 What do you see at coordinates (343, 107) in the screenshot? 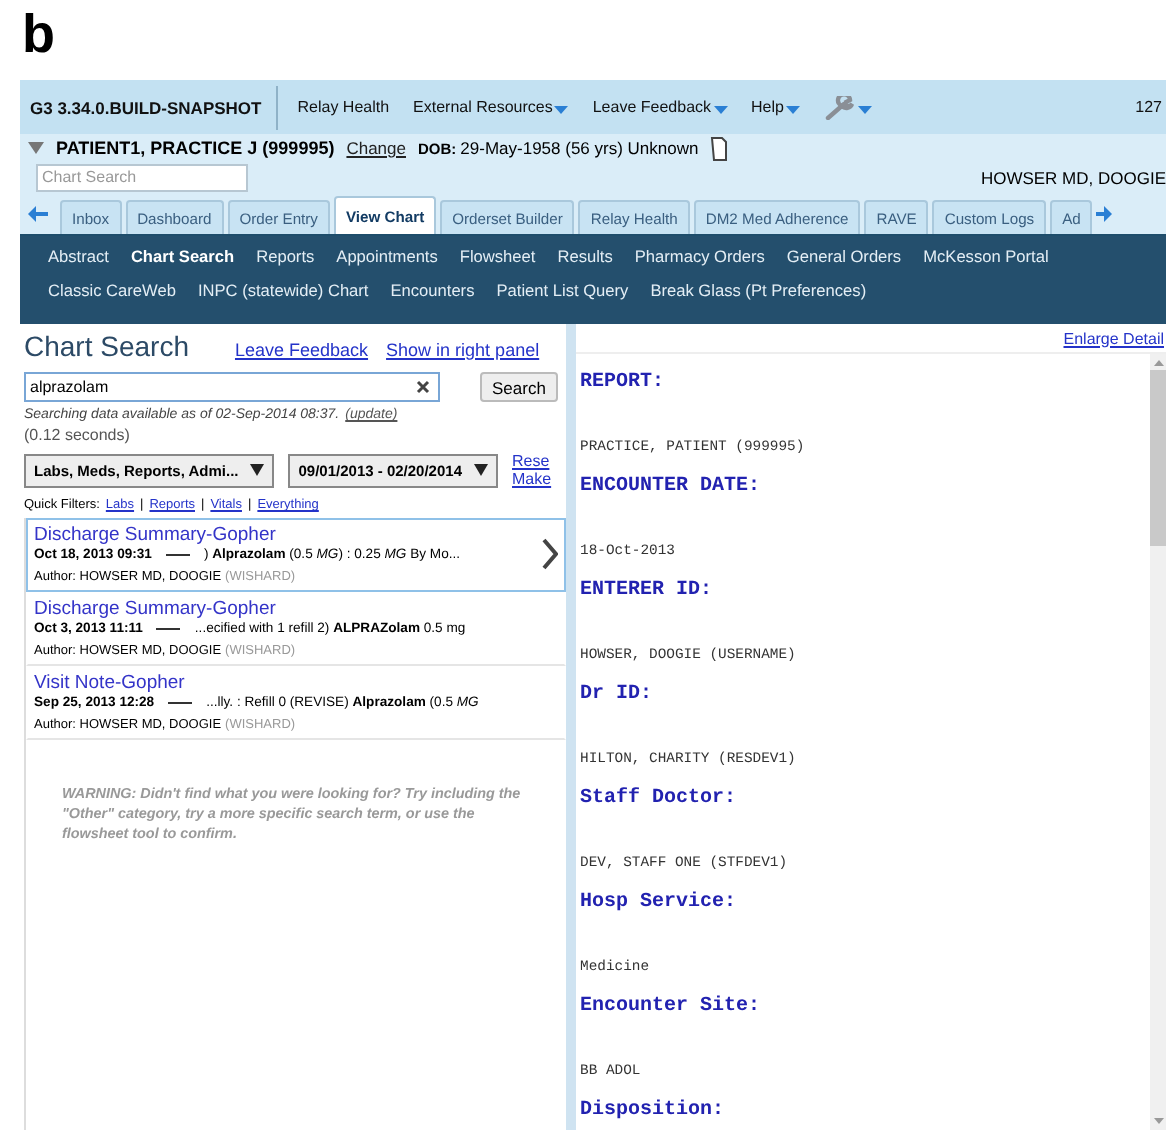
I see `menu-button: Relay Health` at bounding box center [343, 107].